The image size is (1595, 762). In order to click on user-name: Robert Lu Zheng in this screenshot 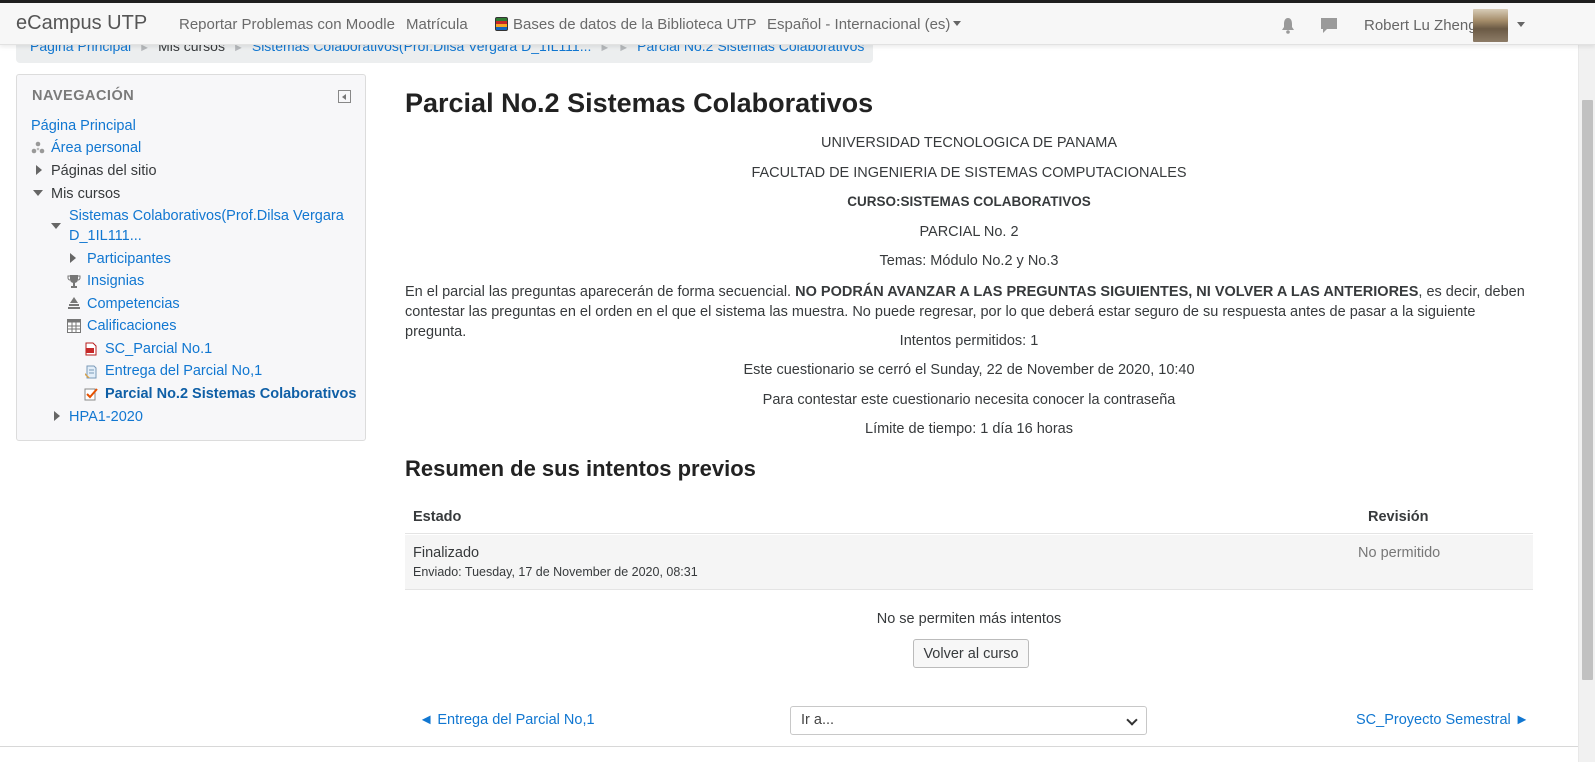, I will do `click(1420, 25)`.